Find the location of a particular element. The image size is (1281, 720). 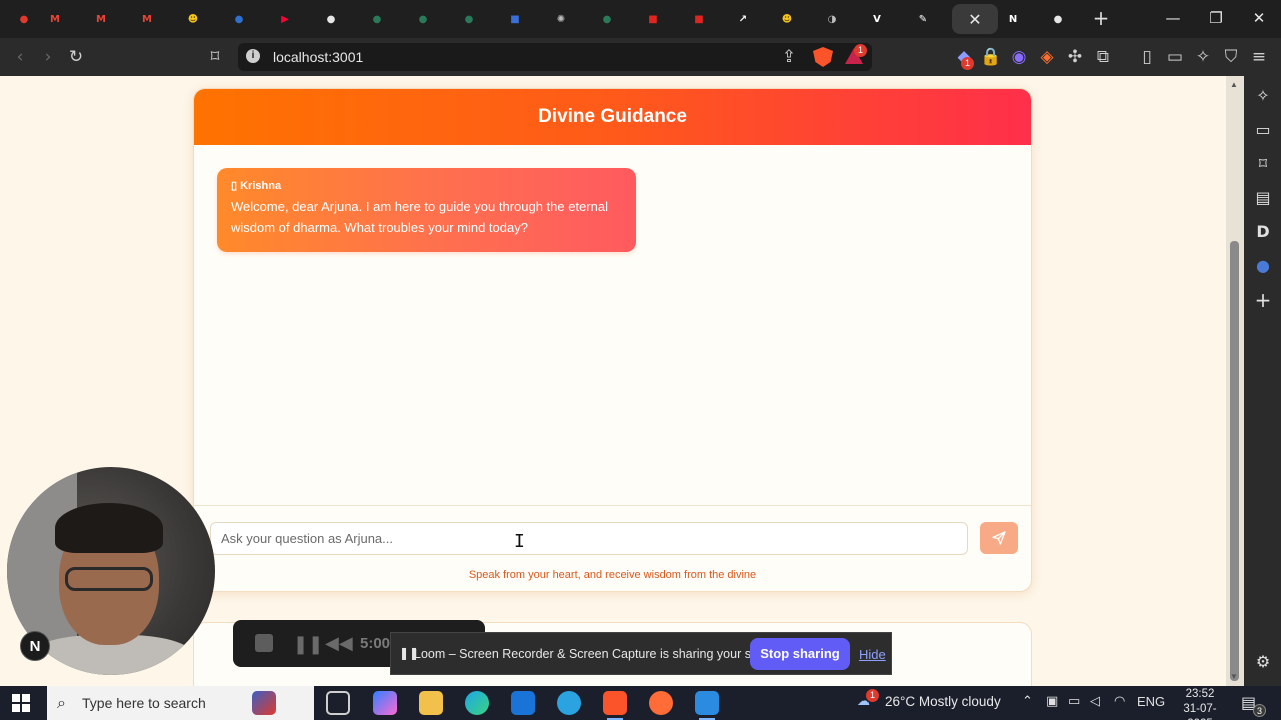

stop-sharing-button: Stop sharing is located at coordinates (800, 654).